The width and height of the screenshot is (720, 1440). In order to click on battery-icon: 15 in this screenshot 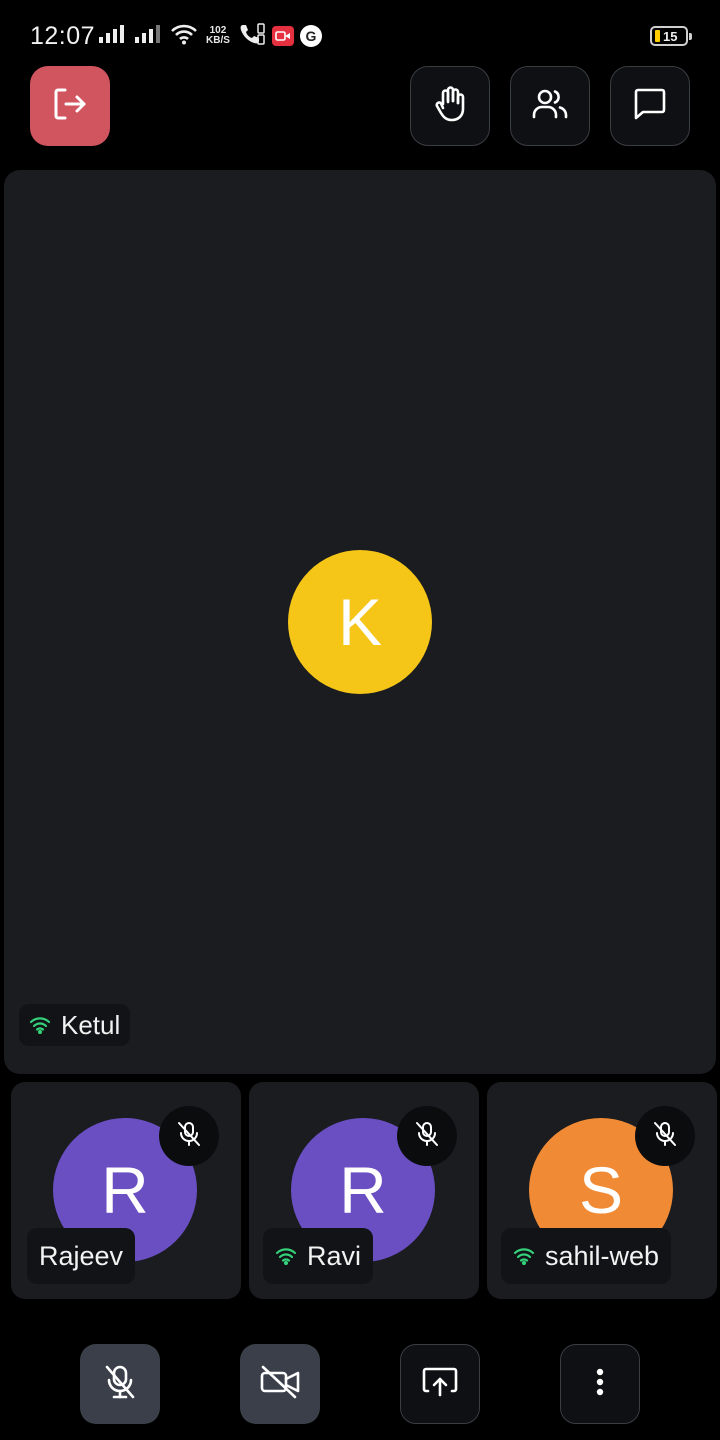, I will do `click(671, 36)`.